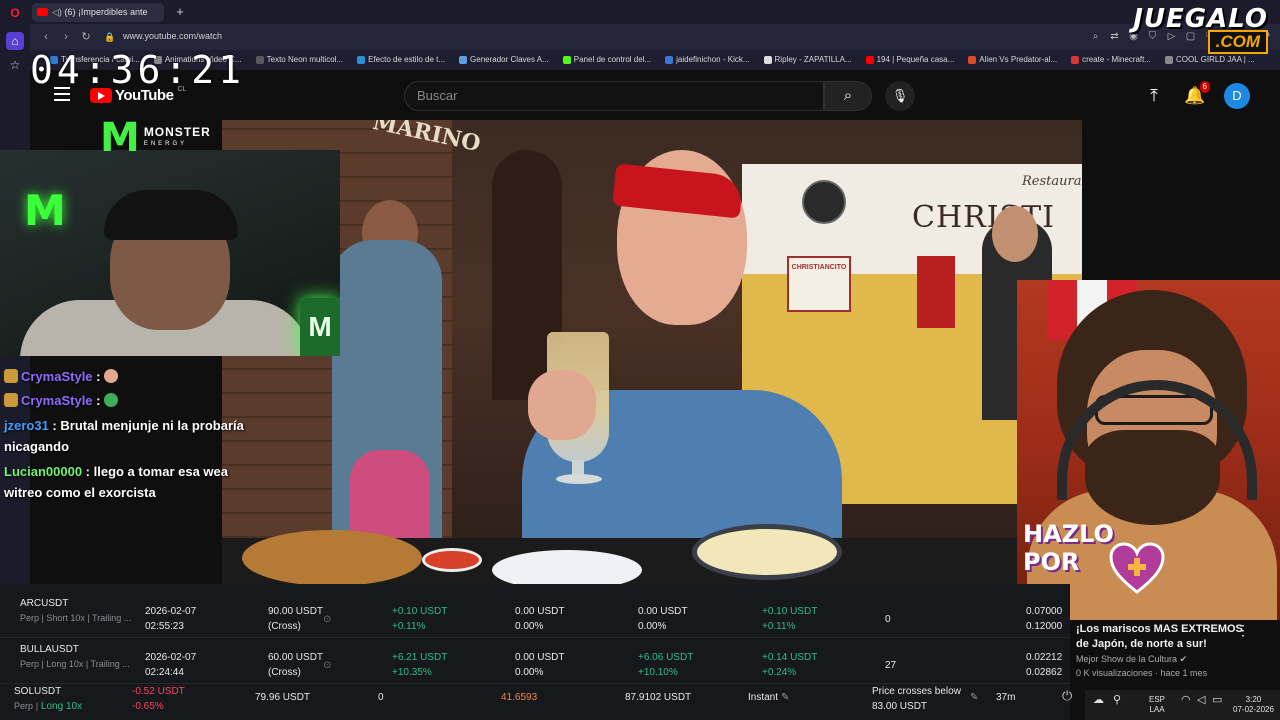 This screenshot has height=720, width=1280. Describe the element at coordinates (1071, 697) in the screenshot. I see `power-icon: ⏻` at that location.